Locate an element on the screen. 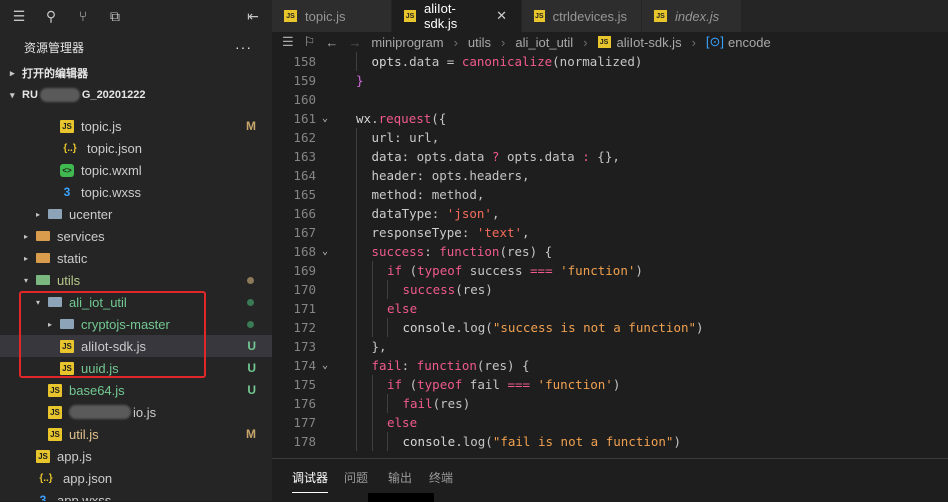 The width and height of the screenshot is (948, 502). close-icon: ✕ is located at coordinates (501, 16).